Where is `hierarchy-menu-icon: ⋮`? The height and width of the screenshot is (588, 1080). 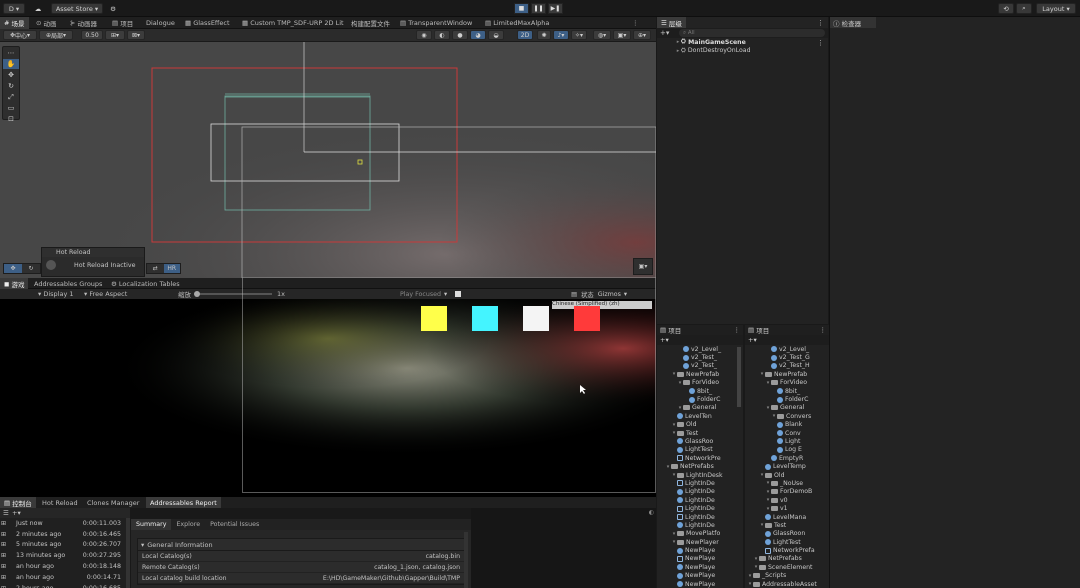 hierarchy-menu-icon: ⋮ is located at coordinates (820, 23).